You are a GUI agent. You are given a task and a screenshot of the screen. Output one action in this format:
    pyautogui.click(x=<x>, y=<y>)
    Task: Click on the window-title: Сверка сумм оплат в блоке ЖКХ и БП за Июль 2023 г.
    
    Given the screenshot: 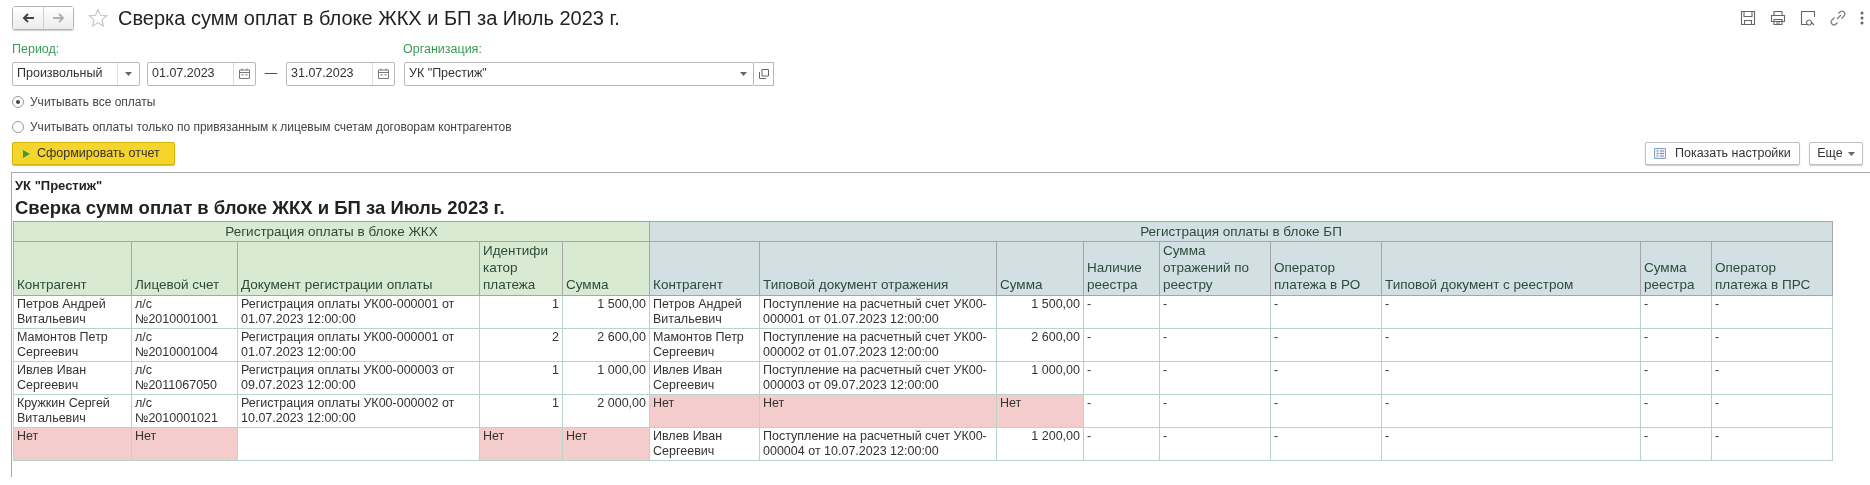 What is the action you would take?
    pyautogui.click(x=369, y=18)
    